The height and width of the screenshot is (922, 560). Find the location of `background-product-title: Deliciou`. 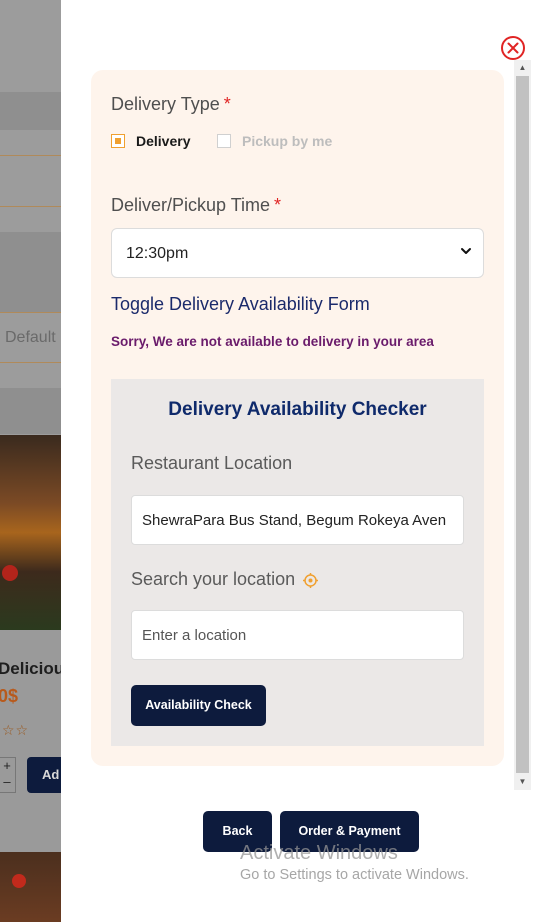

background-product-title: Deliciou is located at coordinates (30, 668).